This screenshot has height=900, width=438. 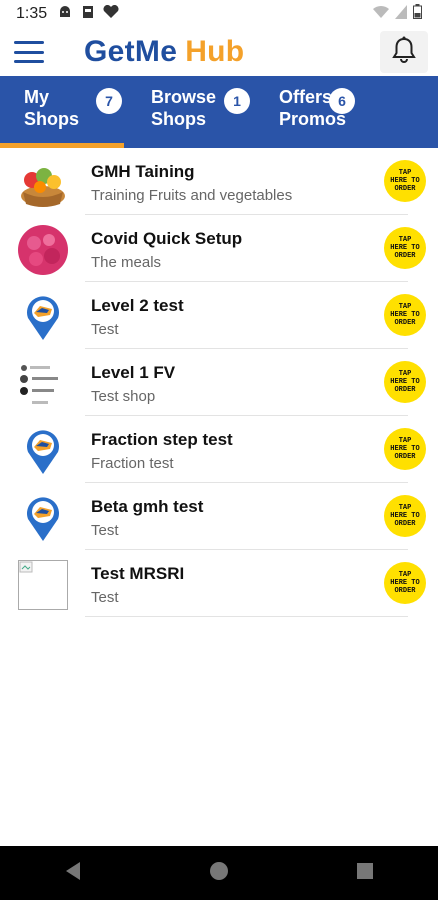 I want to click on status-right, so click(x=397, y=14).